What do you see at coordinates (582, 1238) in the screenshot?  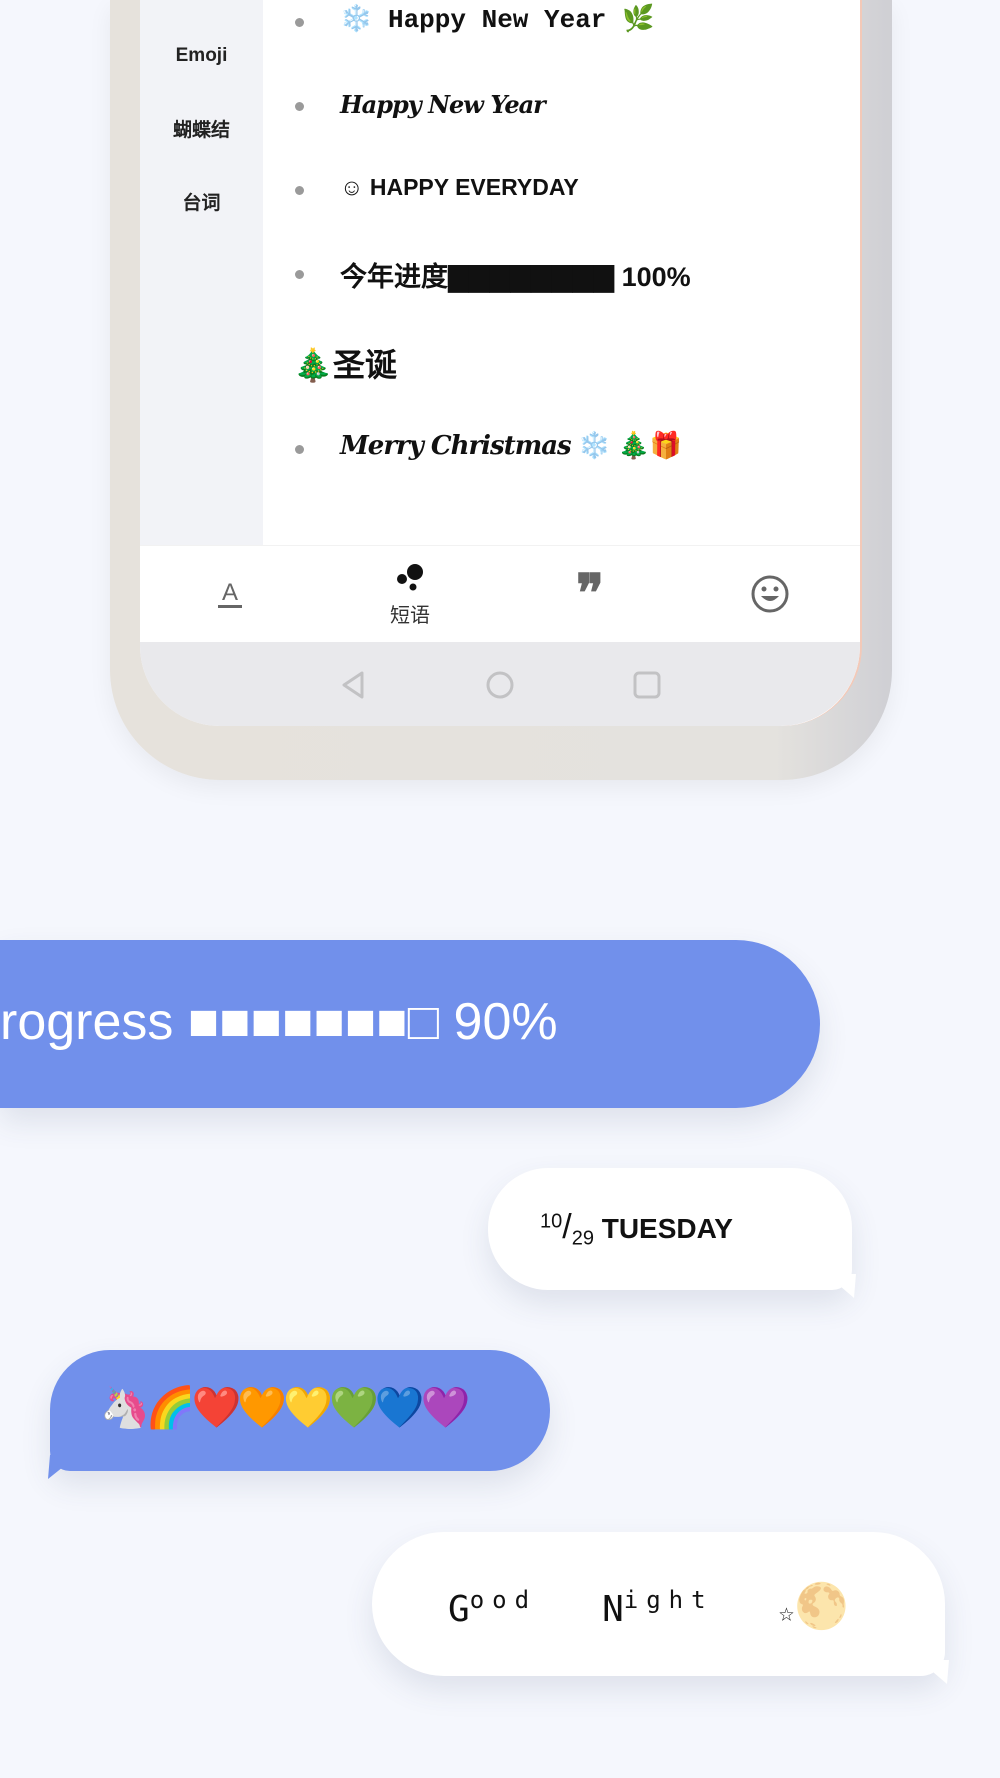 I see `date-day: 29` at bounding box center [582, 1238].